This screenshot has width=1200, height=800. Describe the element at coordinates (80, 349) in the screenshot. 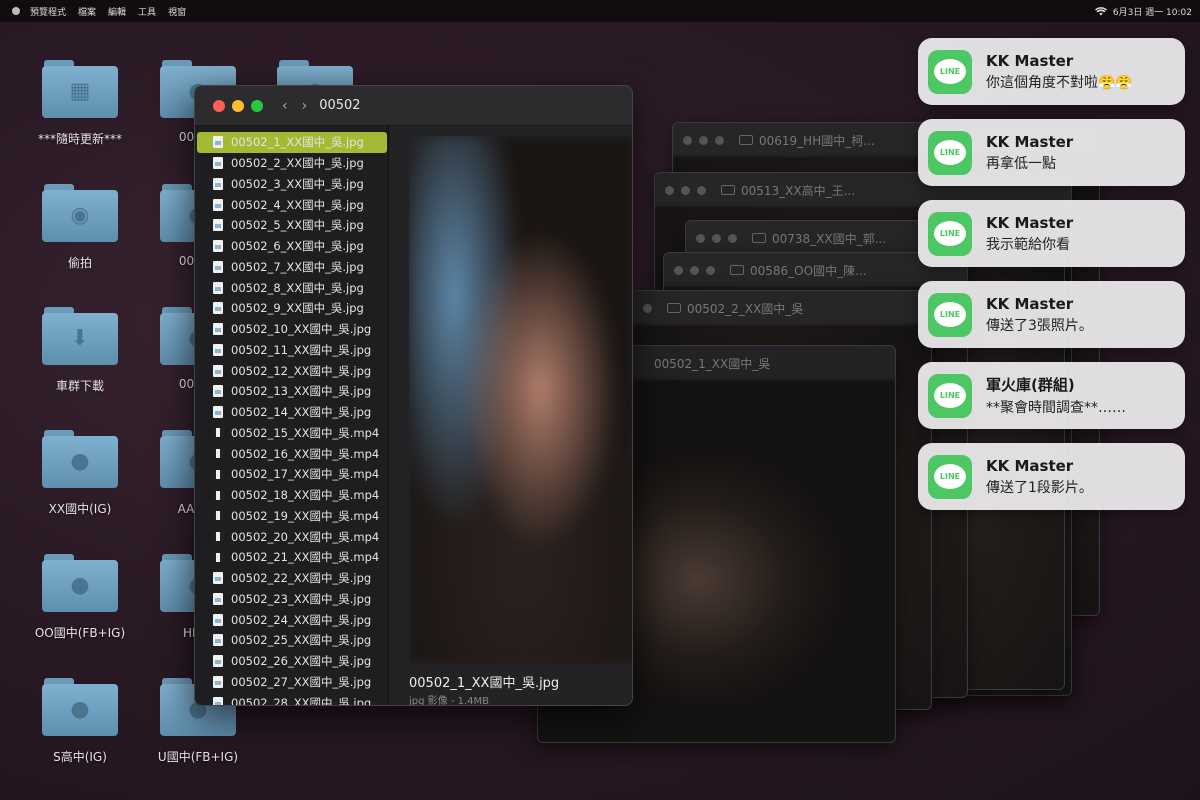

I see `desktop-folder: ⬇ 車群下載` at that location.